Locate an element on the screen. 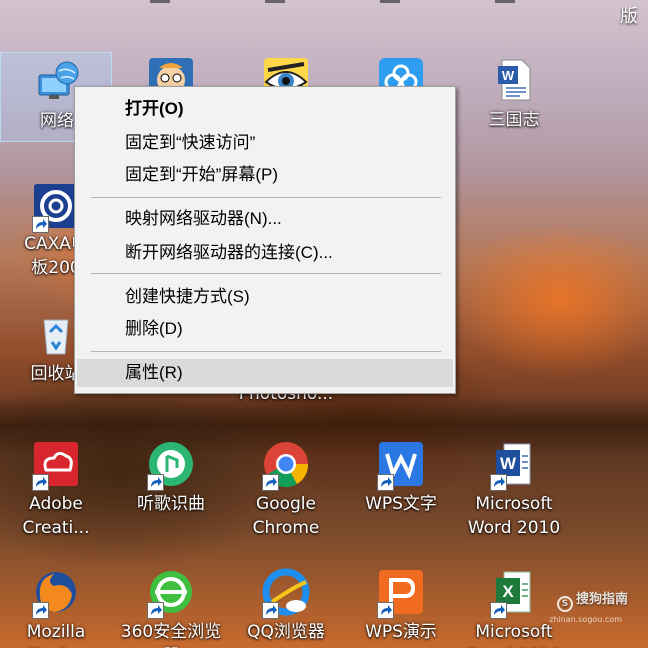 The height and width of the screenshot is (648, 648). desktop-icon-label: 听歌识曲 is located at coordinates (171, 504).